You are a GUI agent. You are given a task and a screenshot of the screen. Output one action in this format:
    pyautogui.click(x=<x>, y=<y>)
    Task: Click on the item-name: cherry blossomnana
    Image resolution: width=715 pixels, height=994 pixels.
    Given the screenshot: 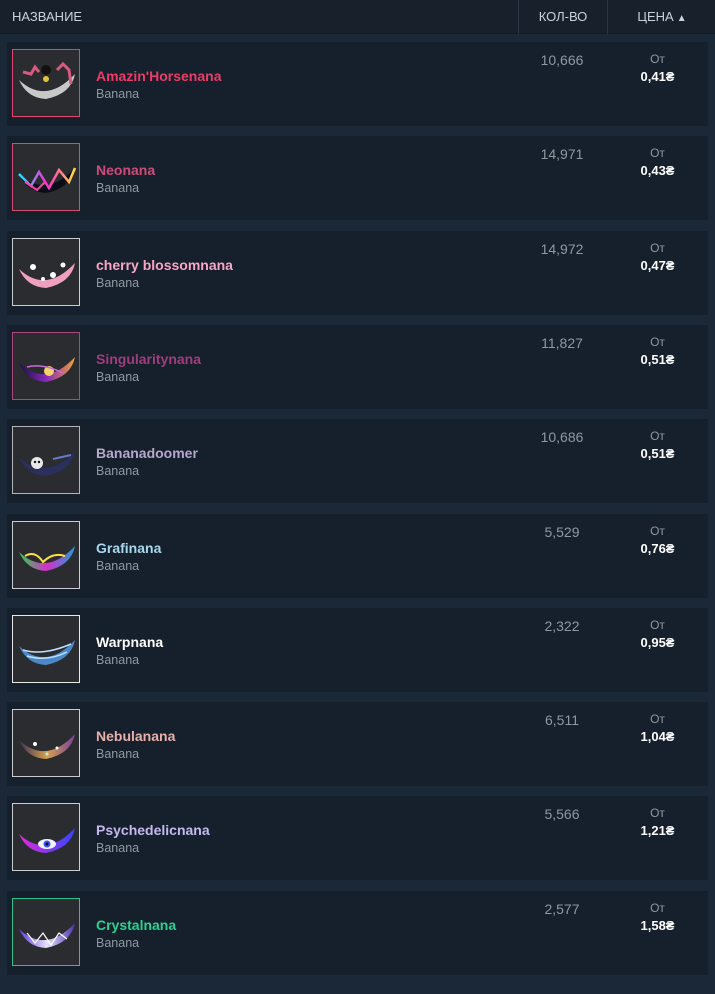 What is the action you would take?
    pyautogui.click(x=164, y=265)
    